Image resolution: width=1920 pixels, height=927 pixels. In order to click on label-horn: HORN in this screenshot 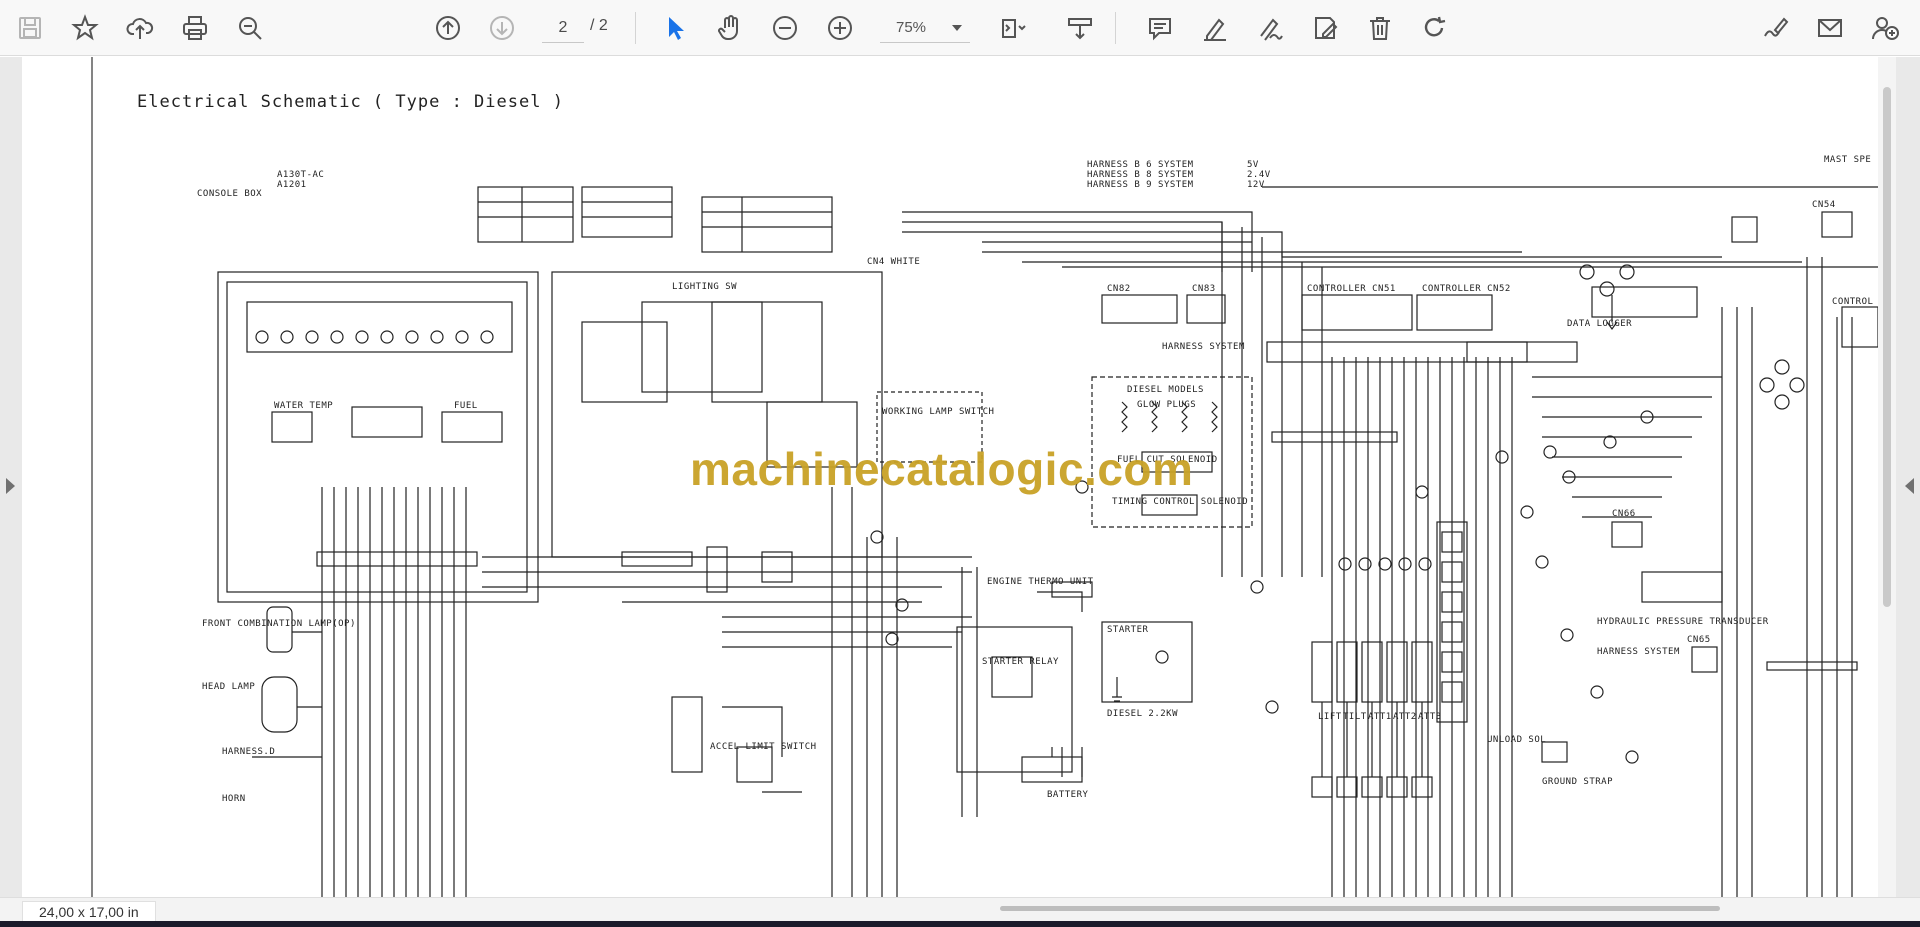, I will do `click(234, 799)`.